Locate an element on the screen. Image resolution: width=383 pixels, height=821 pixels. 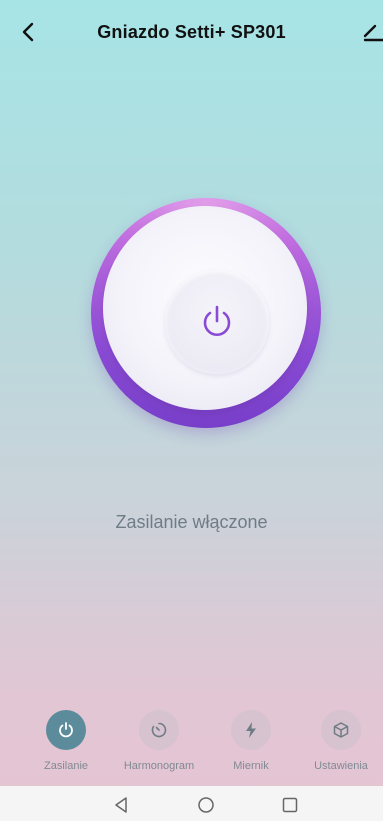
tab-harmonogram: Harmonogram is located at coordinates (159, 741).